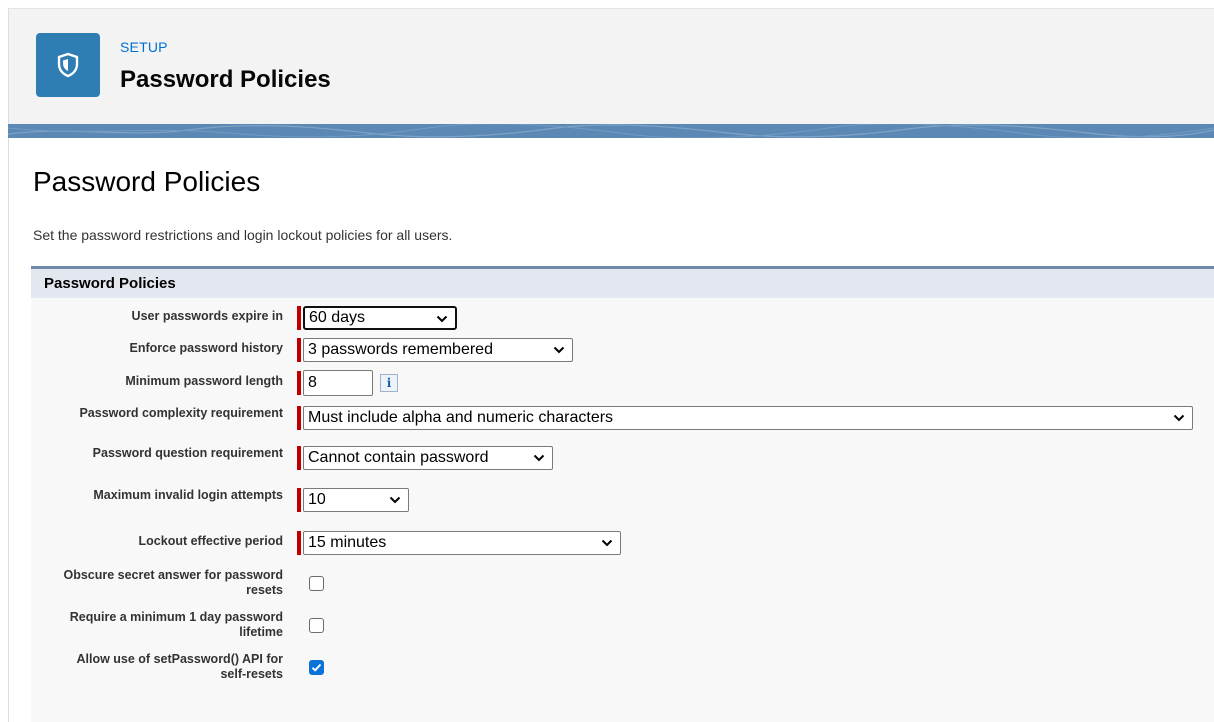 This screenshot has width=1214, height=722. I want to click on field-label: Maximum invalid login attempts, so click(188, 495).